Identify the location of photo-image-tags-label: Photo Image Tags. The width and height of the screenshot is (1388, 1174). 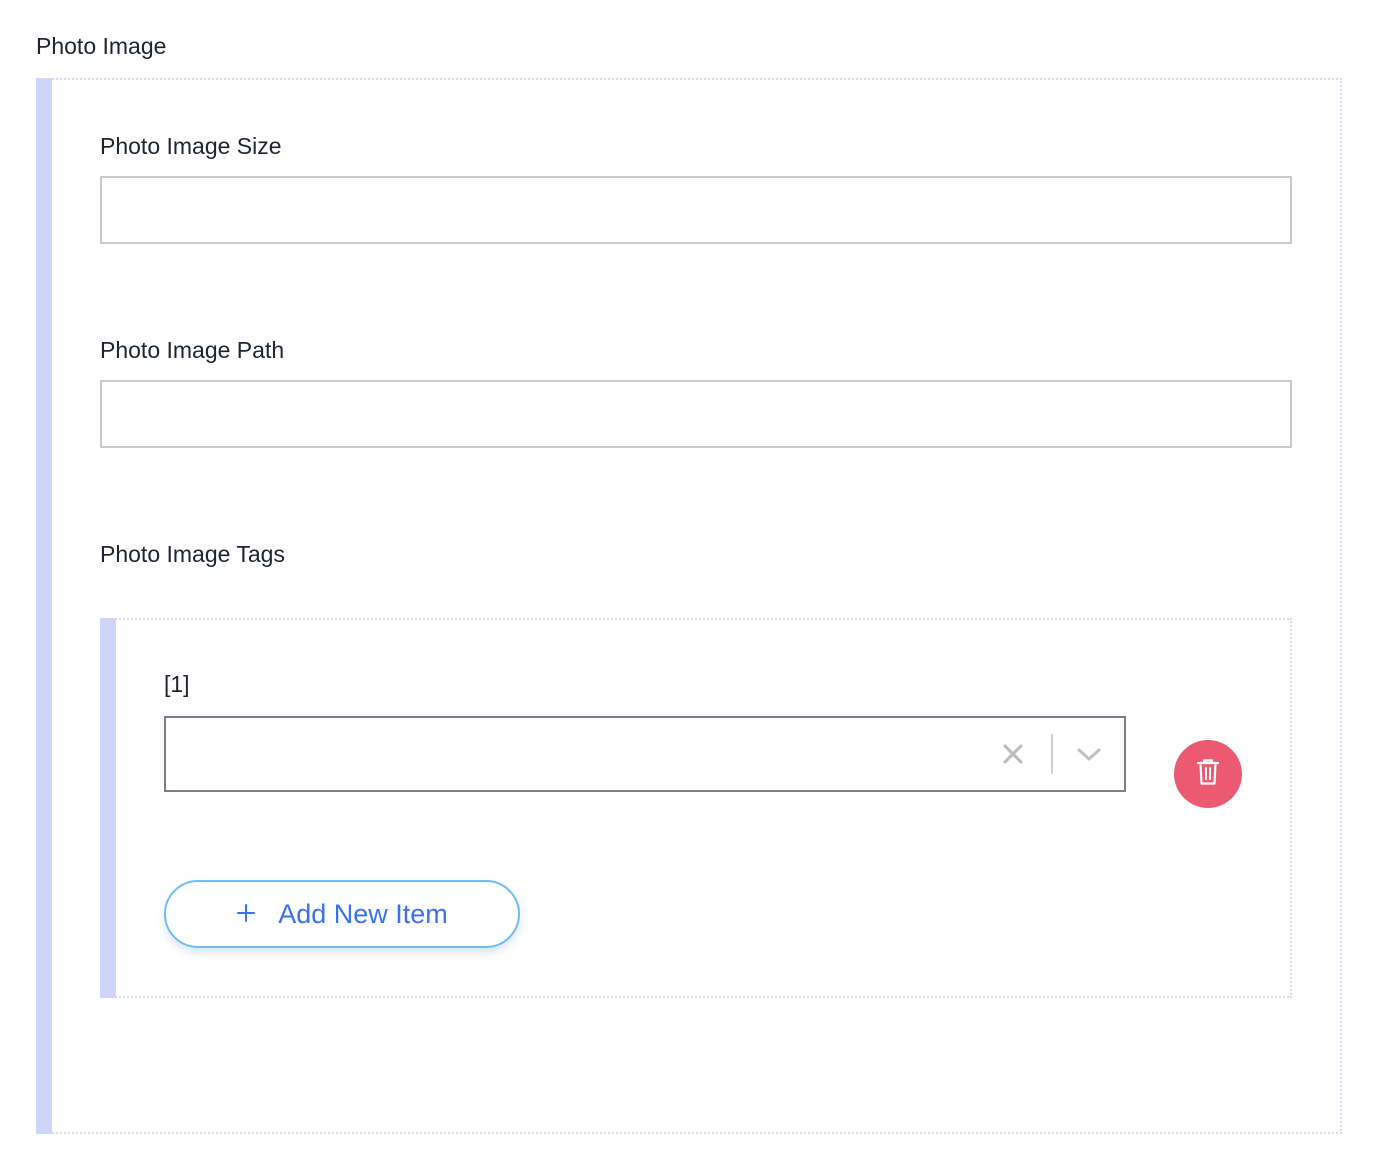
(192, 554).